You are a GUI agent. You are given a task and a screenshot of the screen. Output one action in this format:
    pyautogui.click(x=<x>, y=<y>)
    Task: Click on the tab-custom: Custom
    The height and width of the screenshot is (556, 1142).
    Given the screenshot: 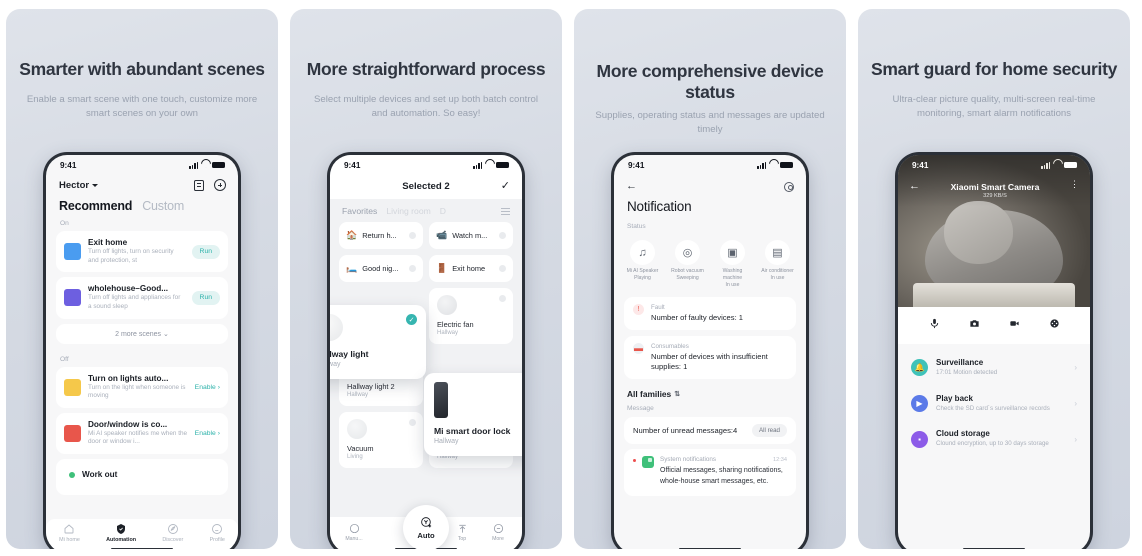 What is the action you would take?
    pyautogui.click(x=163, y=206)
    